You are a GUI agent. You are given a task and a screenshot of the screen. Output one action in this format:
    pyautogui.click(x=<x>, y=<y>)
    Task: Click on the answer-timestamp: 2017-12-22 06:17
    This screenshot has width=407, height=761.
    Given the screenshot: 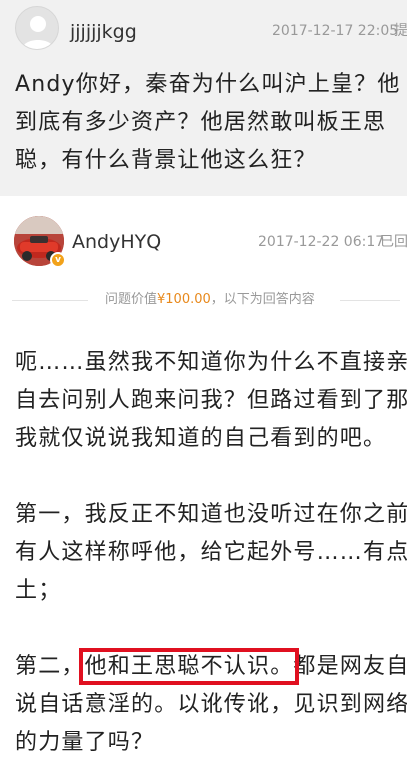 What is the action you would take?
    pyautogui.click(x=321, y=242)
    